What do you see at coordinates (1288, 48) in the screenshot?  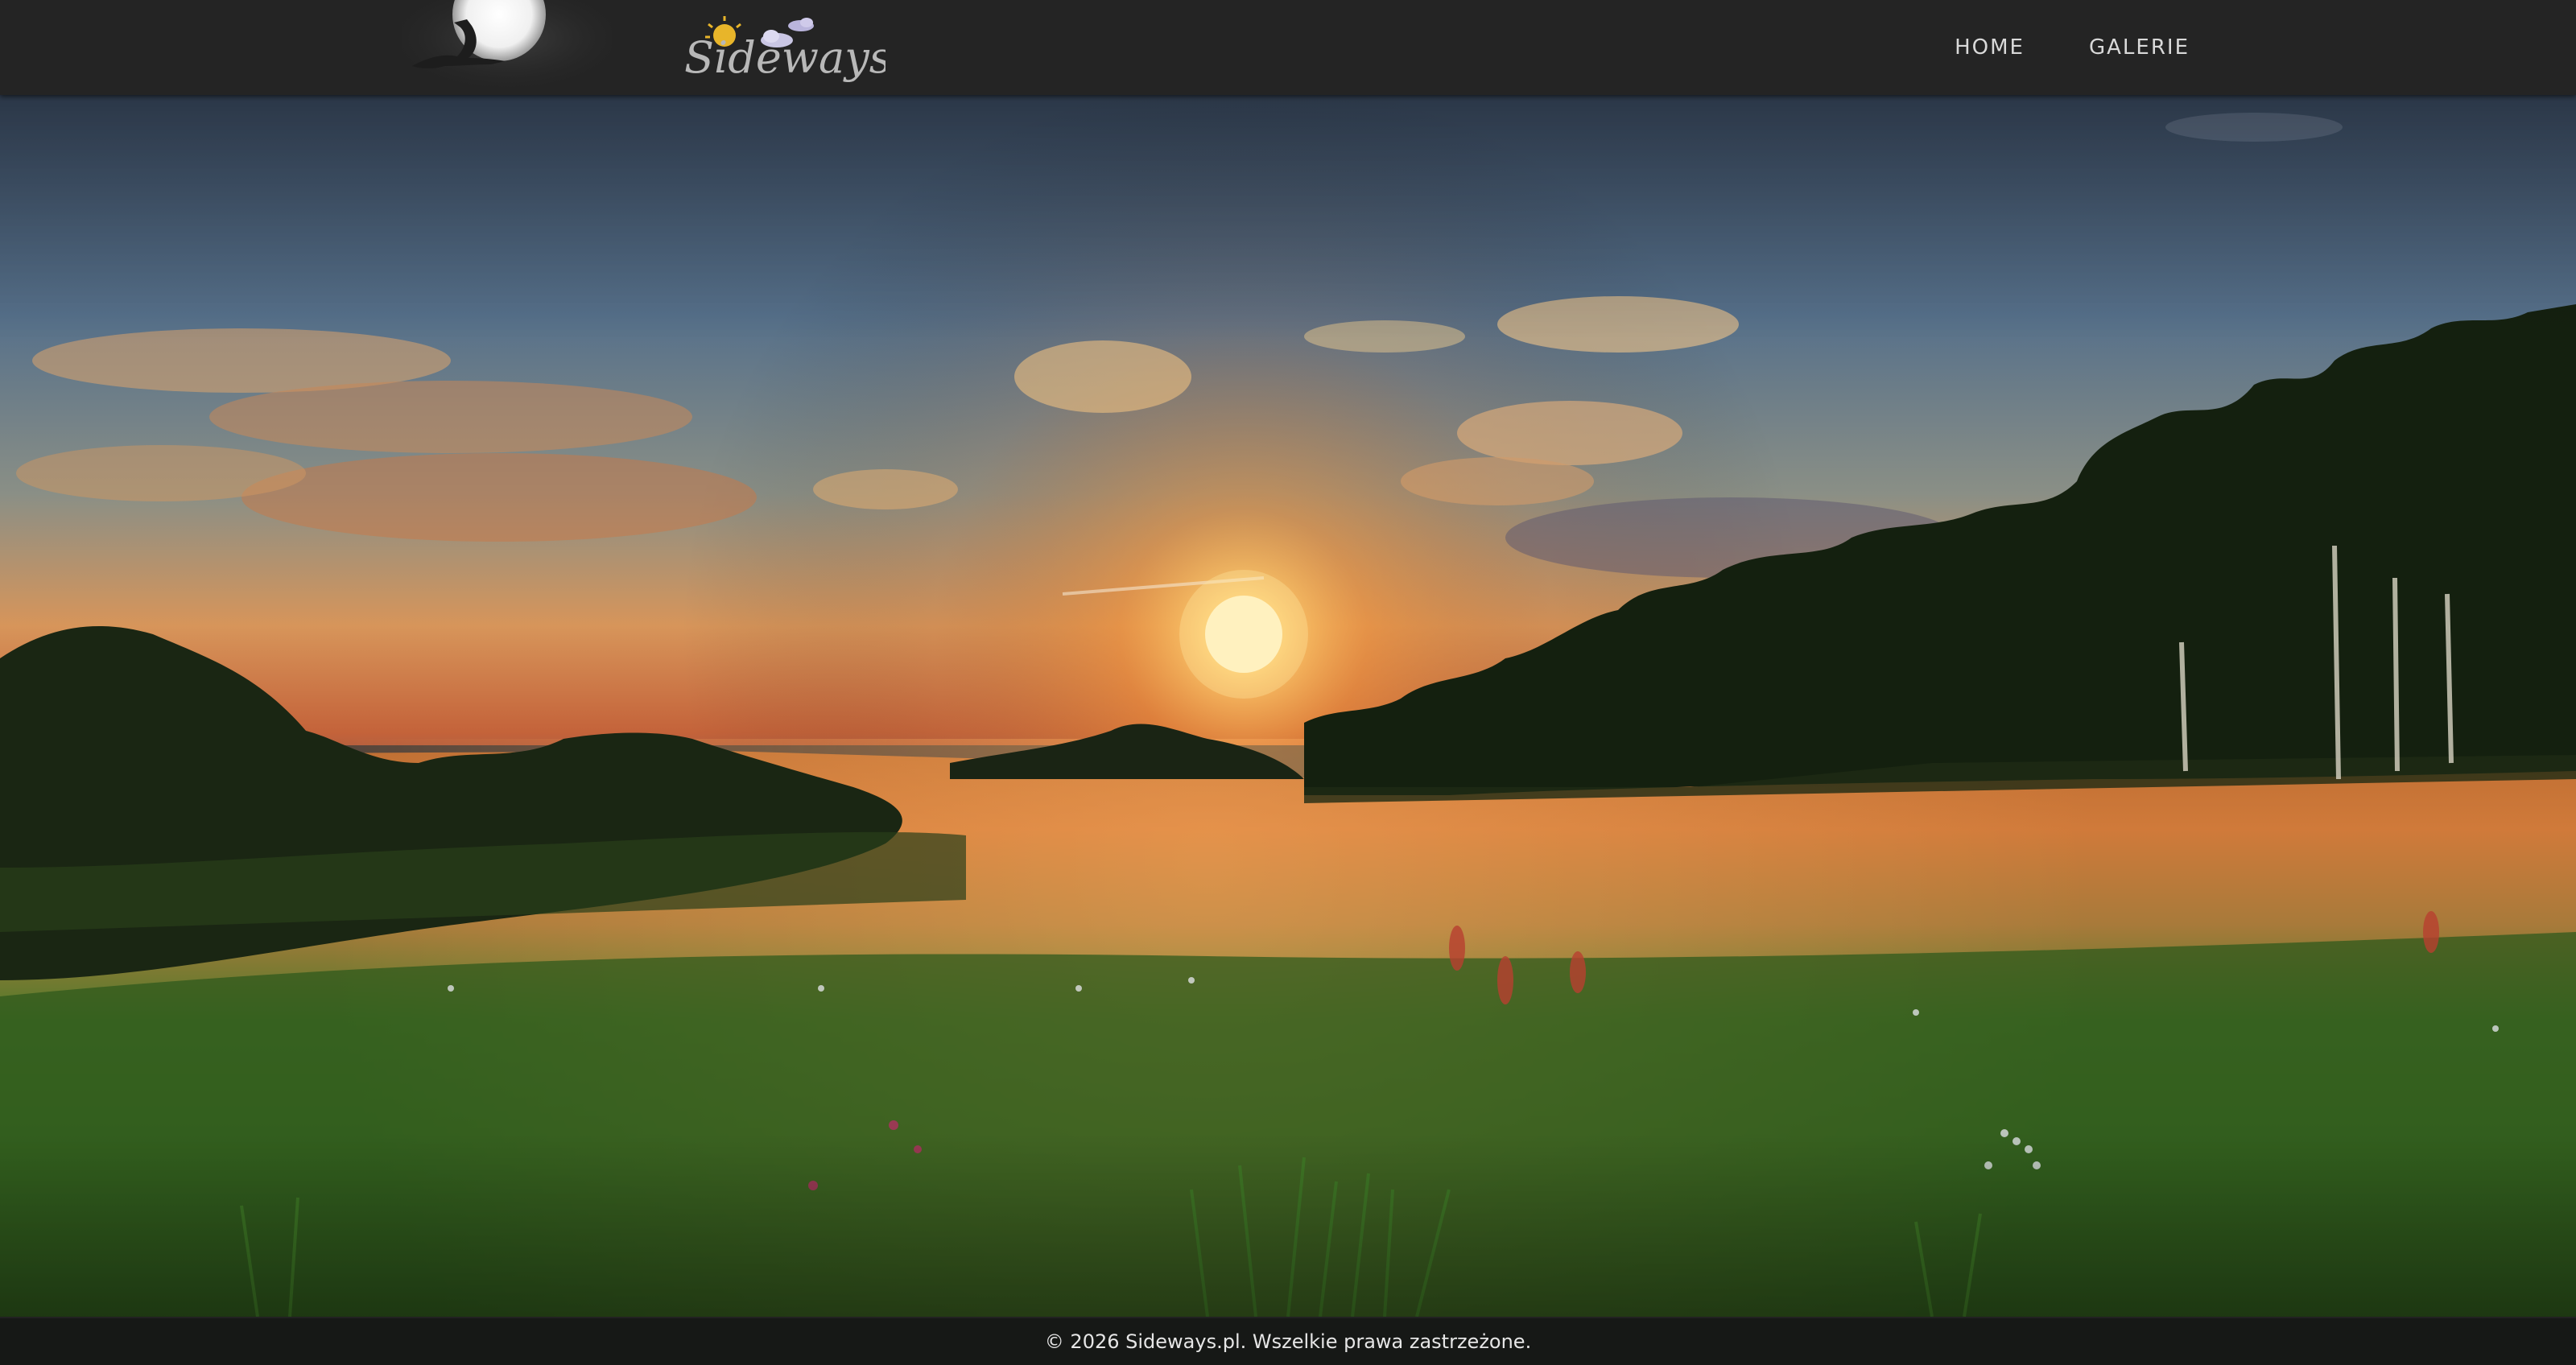 I see `top-navigation-bar: Sideways HOME GALERIE` at bounding box center [1288, 48].